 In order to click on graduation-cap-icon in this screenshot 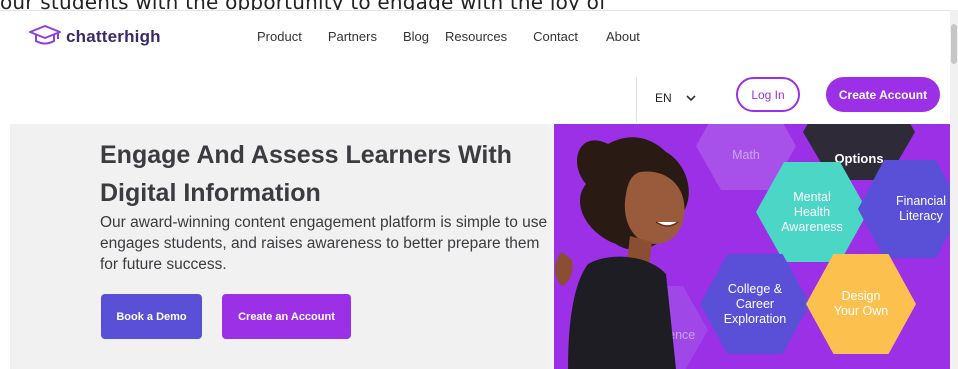, I will do `click(45, 37)`.